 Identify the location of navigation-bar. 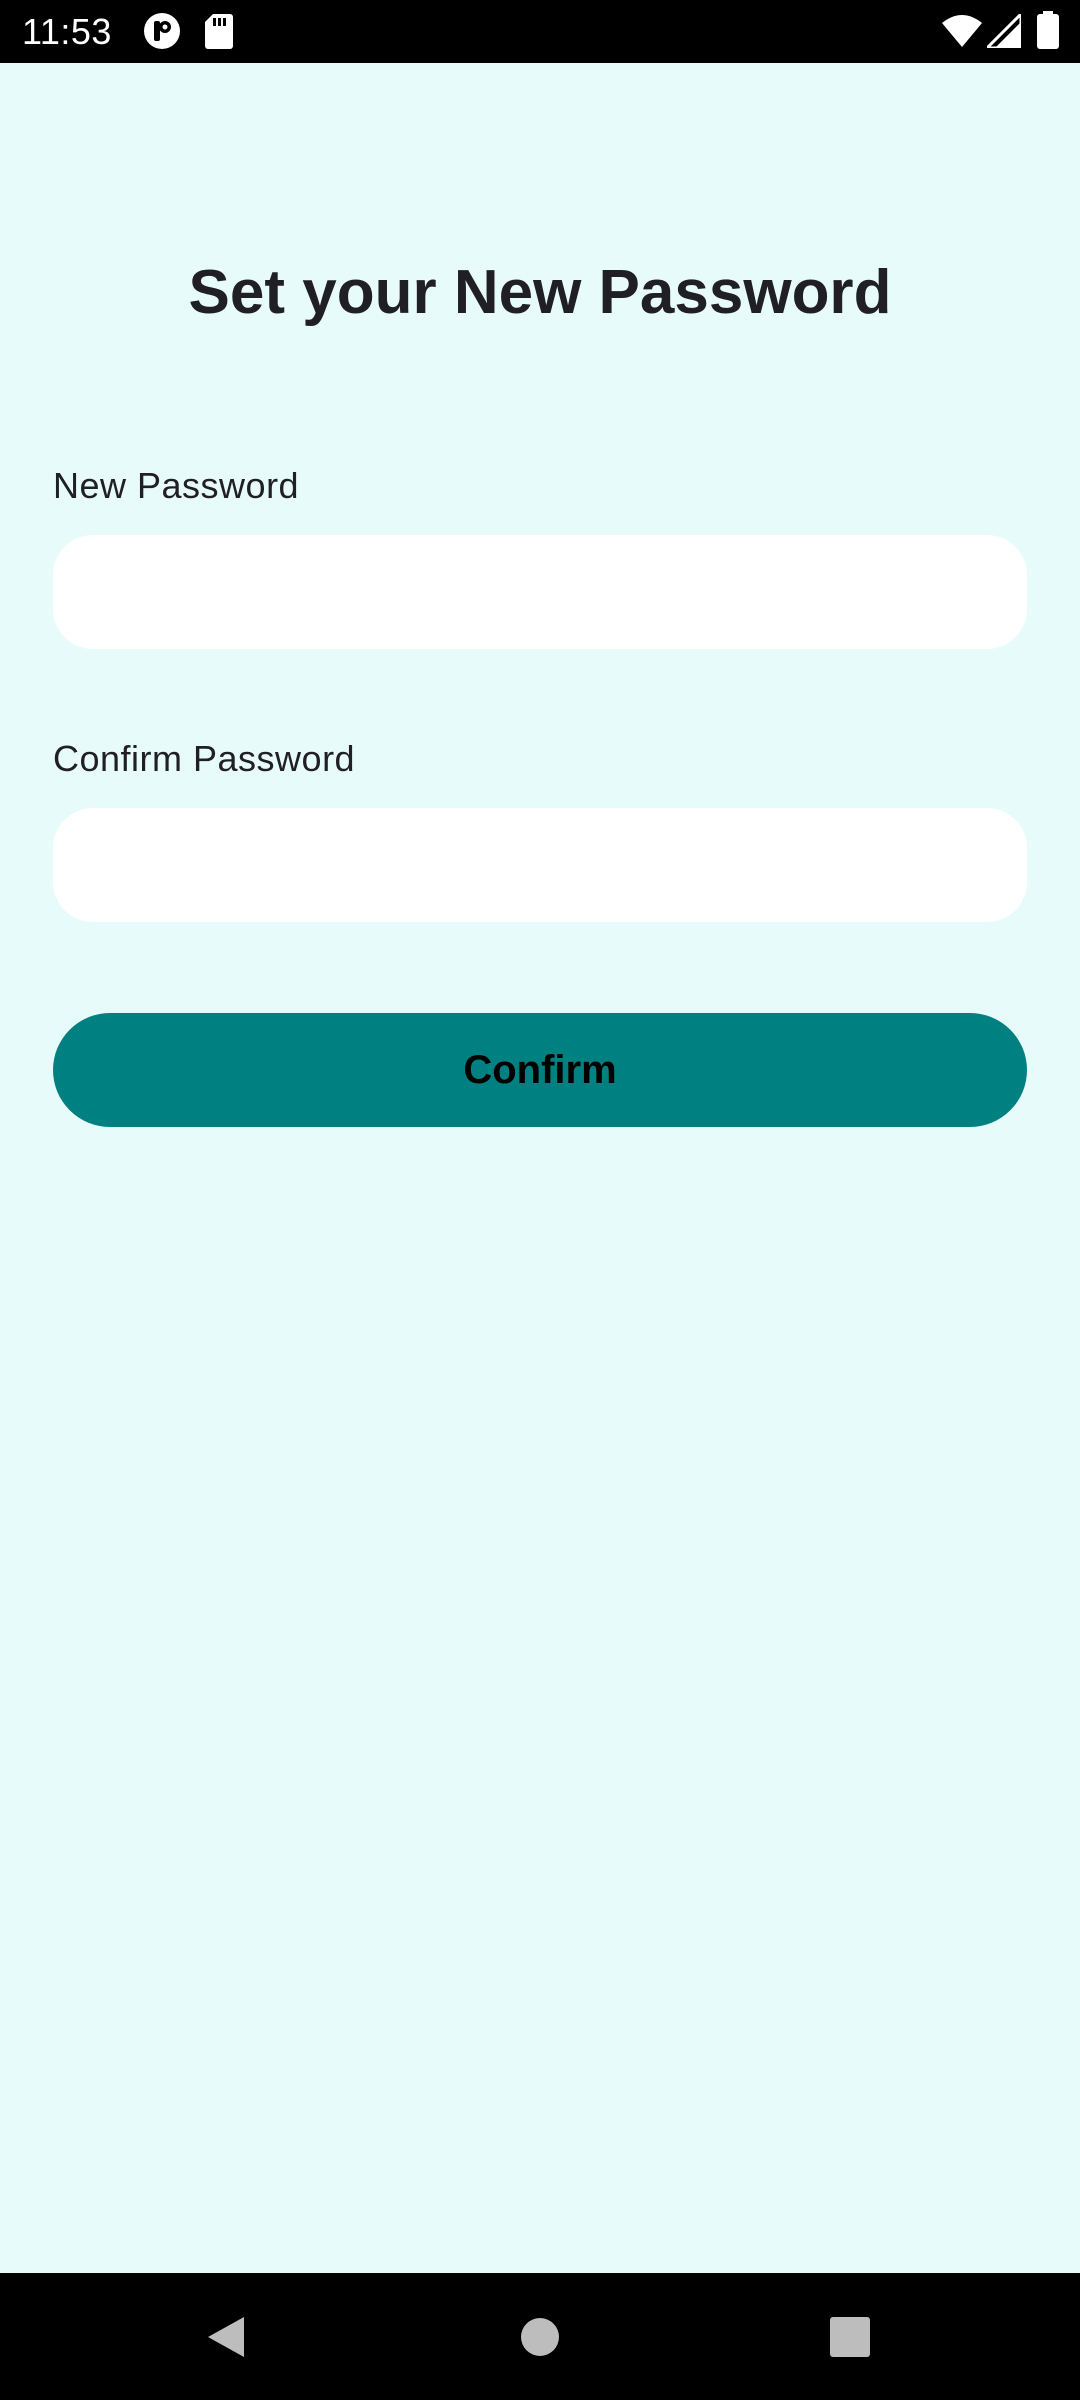
(540, 2336).